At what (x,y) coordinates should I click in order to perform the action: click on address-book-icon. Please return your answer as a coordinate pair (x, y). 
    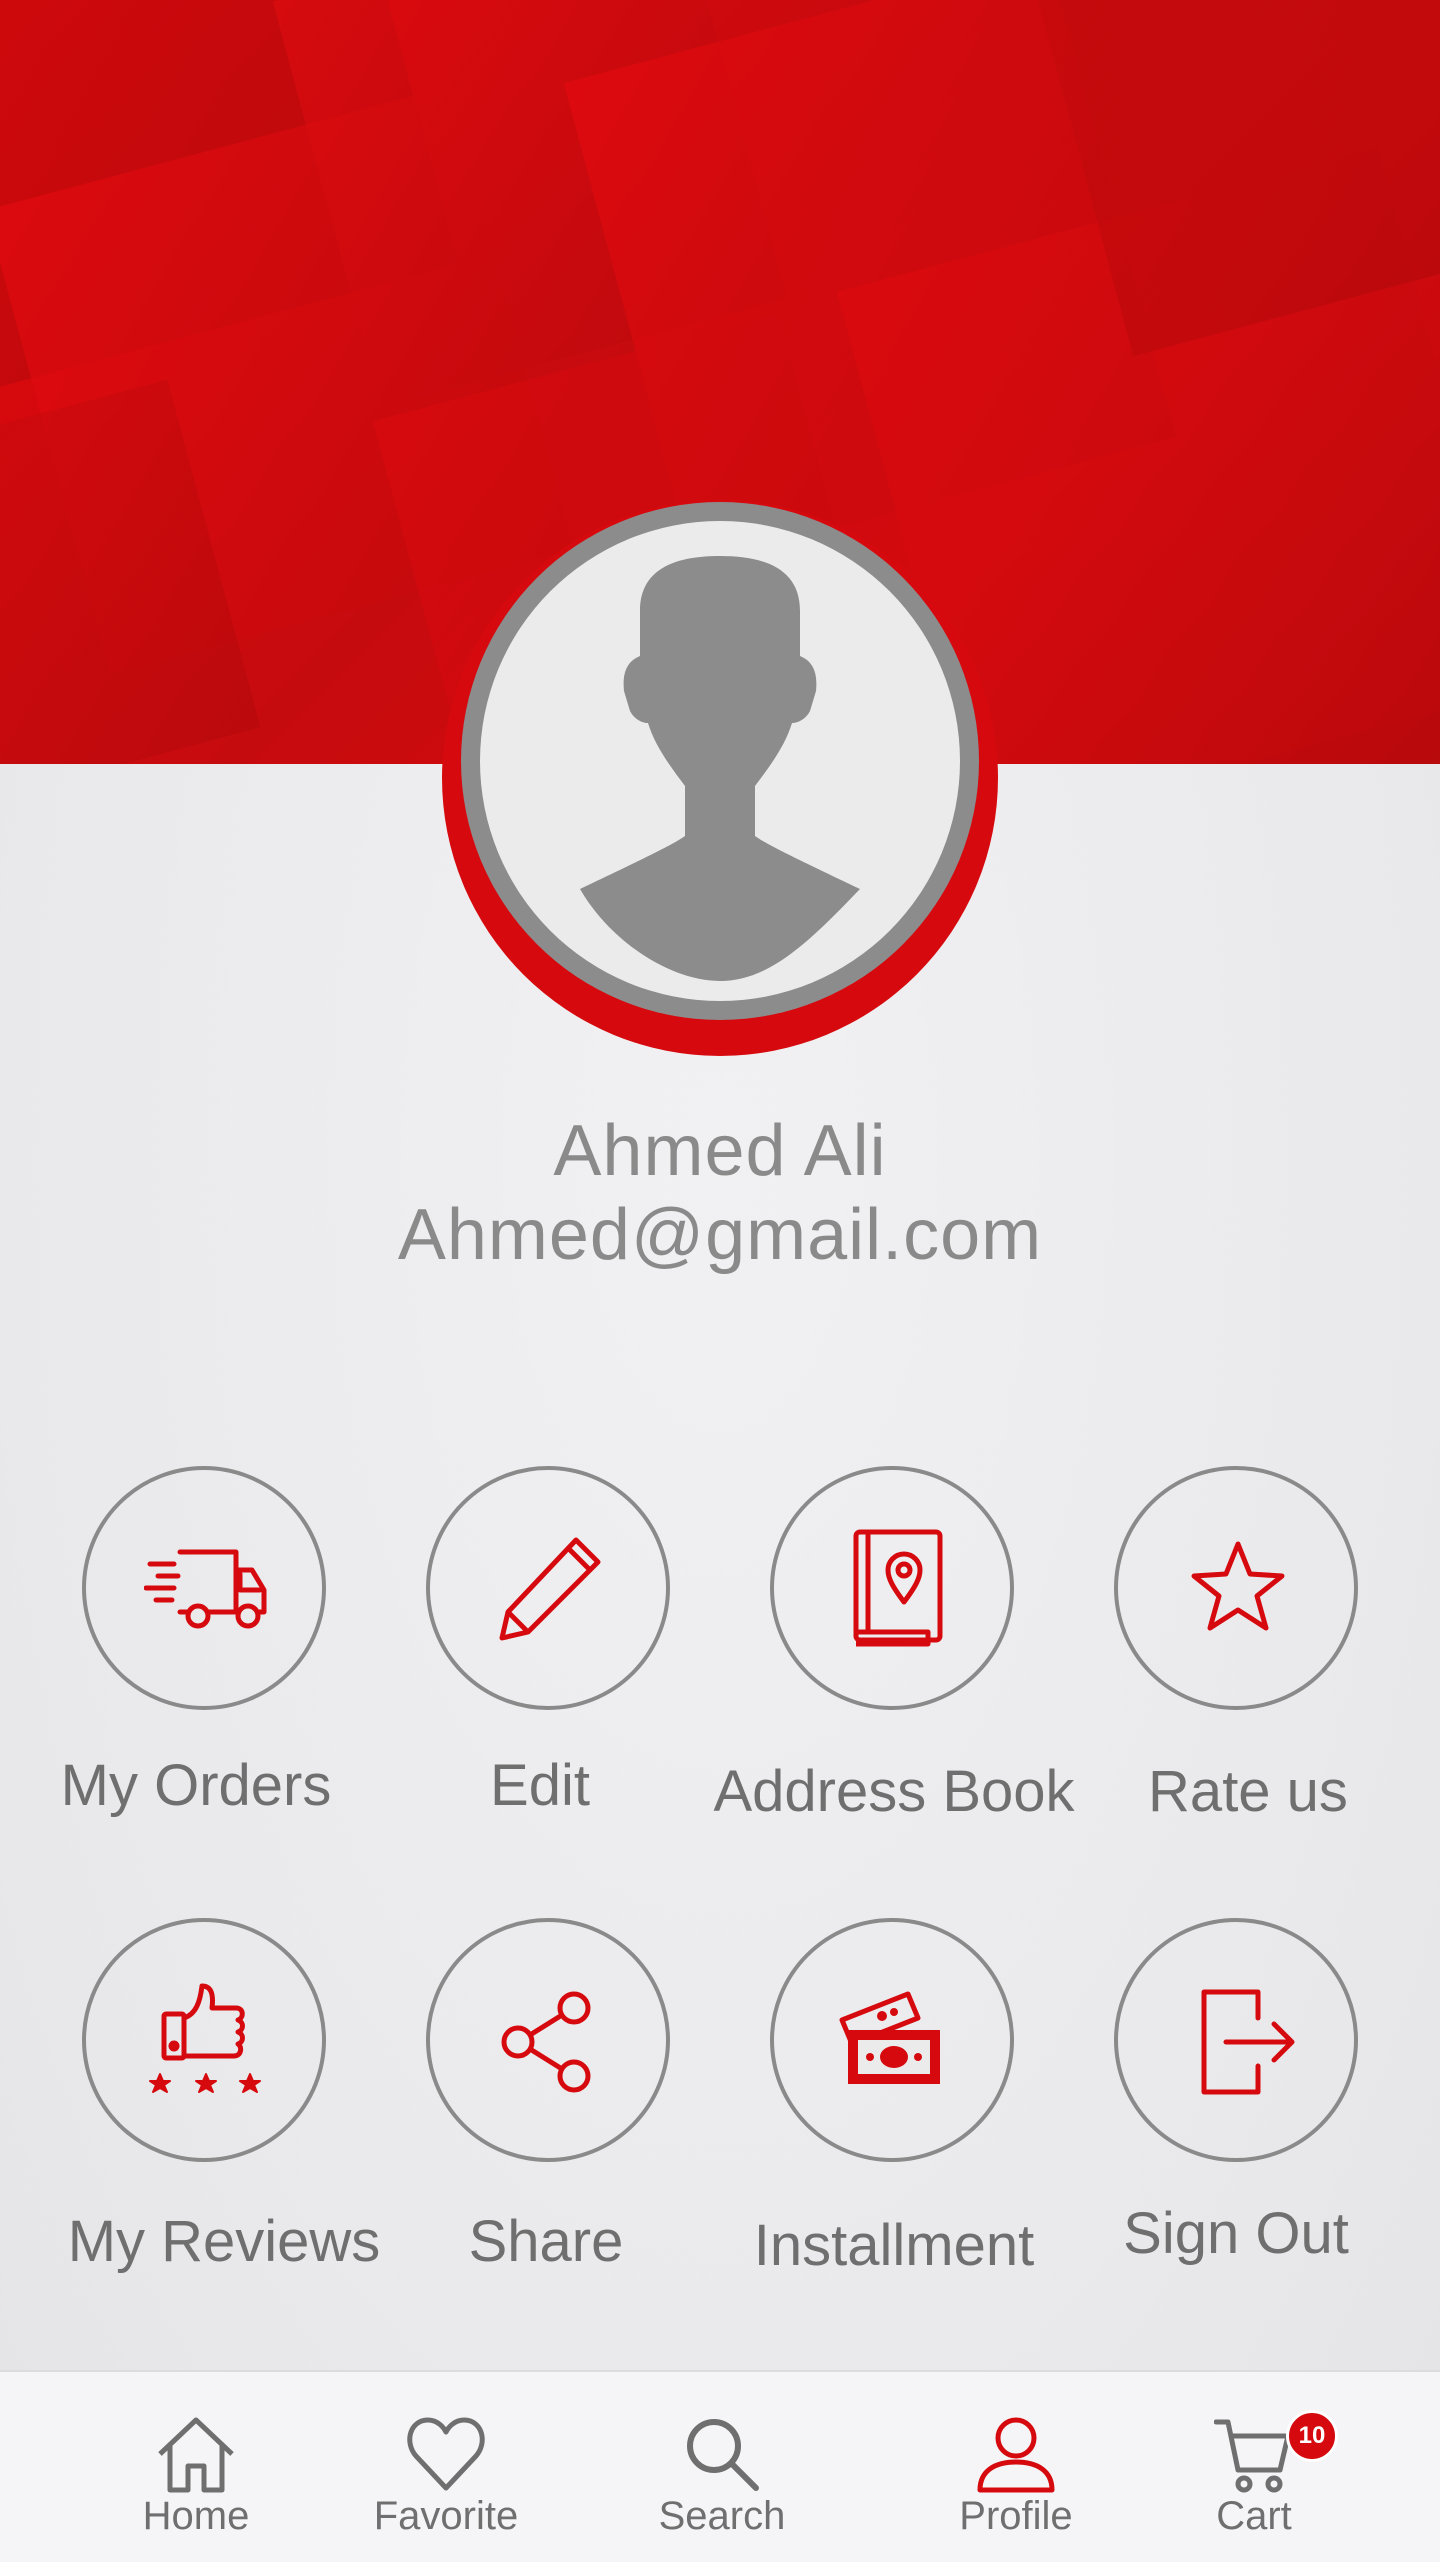
    Looking at the image, I should click on (898, 1588).